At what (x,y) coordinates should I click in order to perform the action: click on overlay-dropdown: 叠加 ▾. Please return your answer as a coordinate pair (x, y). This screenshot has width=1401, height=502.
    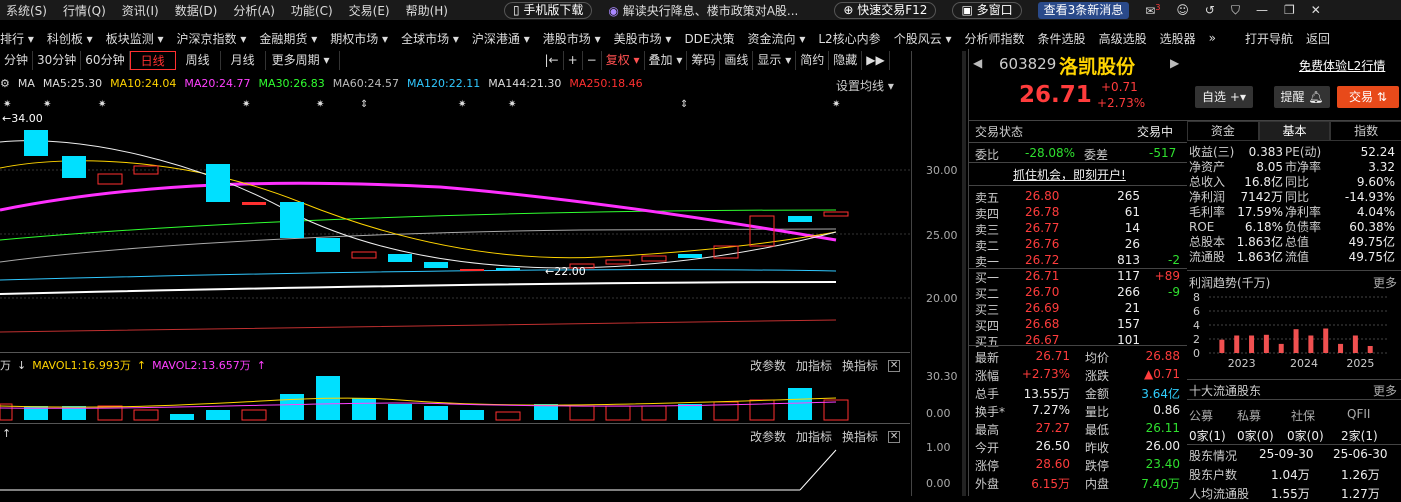
    Looking at the image, I should click on (666, 60).